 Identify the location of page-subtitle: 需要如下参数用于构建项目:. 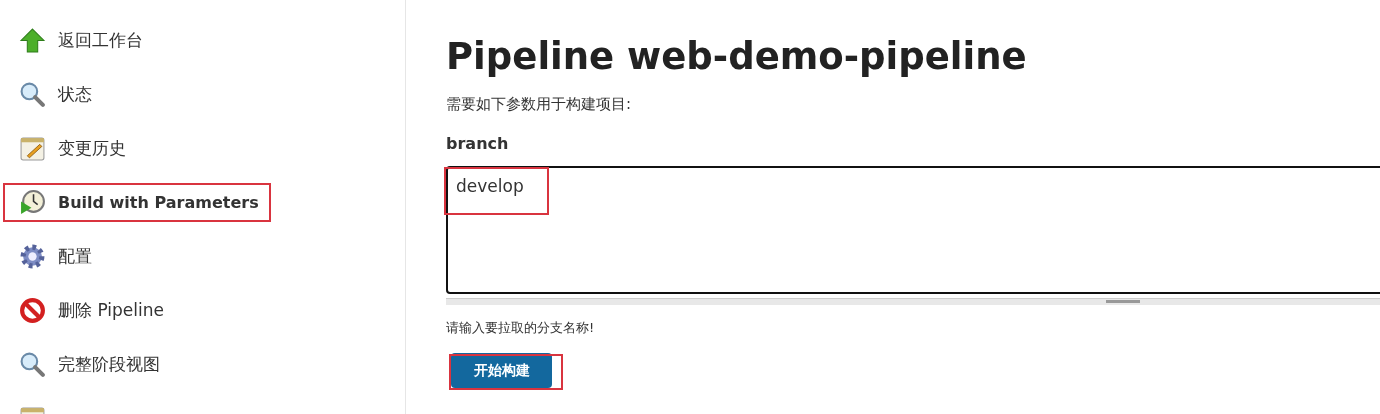
(539, 104).